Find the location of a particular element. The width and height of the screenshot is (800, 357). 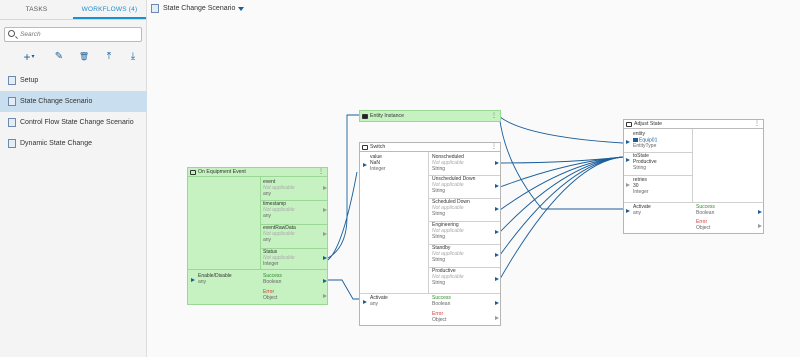

node-entity-instance: Entity Instance ⋮ is located at coordinates (430, 116).